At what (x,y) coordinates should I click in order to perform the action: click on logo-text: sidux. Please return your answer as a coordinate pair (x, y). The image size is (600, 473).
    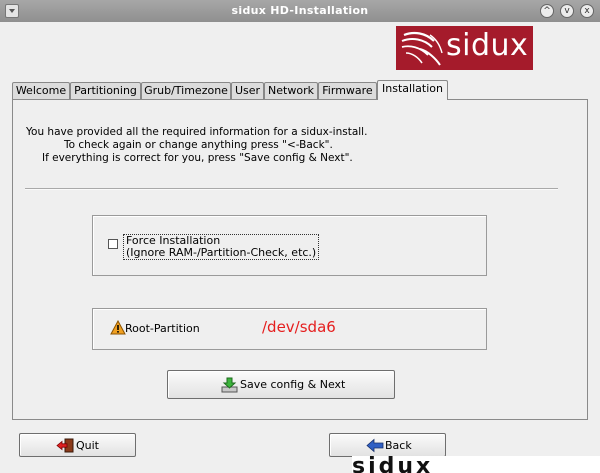
    Looking at the image, I should click on (487, 45).